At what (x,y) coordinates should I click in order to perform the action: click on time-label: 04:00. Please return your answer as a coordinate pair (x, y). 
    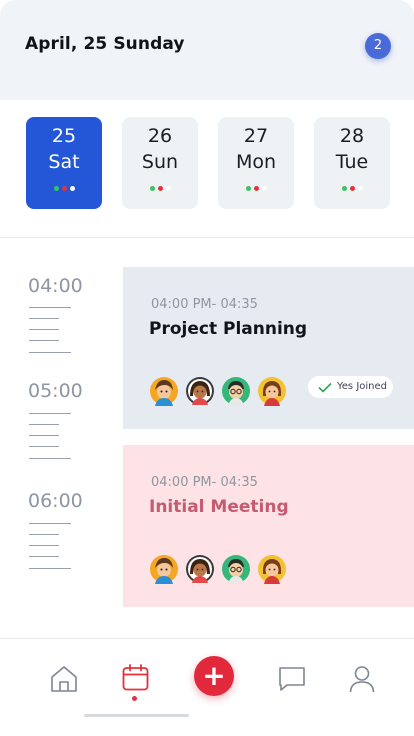
    Looking at the image, I should click on (55, 286).